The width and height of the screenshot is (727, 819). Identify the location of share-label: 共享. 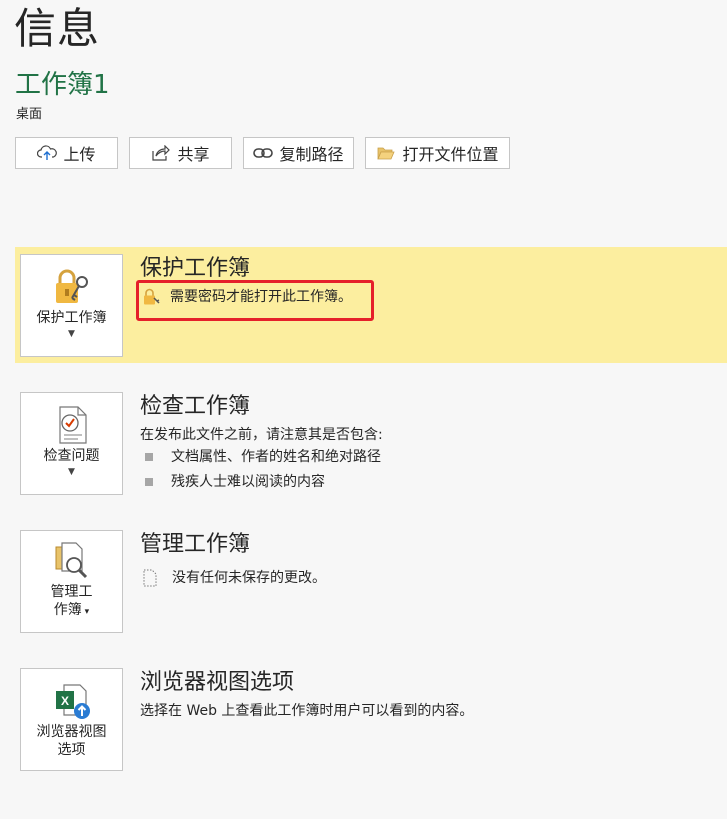
(193, 154).